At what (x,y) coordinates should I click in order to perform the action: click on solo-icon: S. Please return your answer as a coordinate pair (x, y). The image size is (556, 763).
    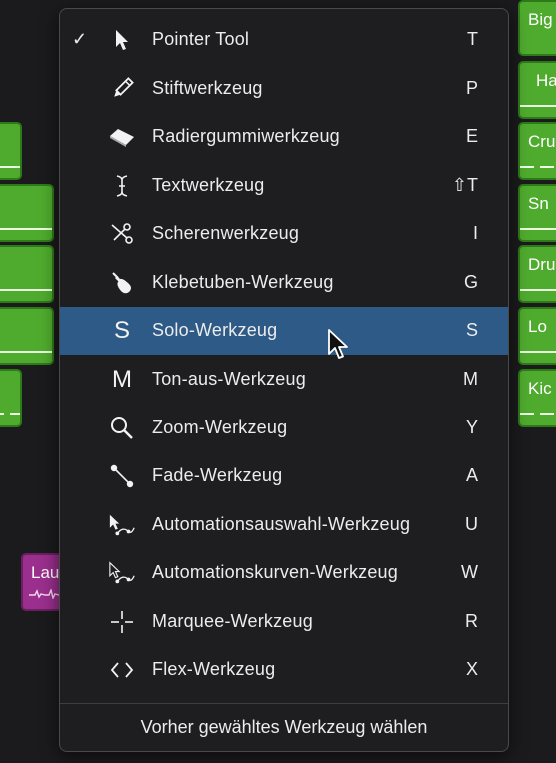
    Looking at the image, I should click on (121, 330).